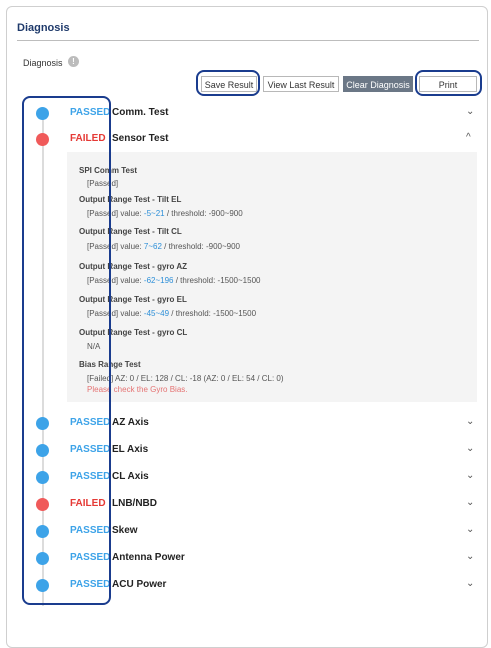 The width and height of the screenshot is (491, 648). I want to click on diagnosis-label: Diagnosis, so click(43, 63).